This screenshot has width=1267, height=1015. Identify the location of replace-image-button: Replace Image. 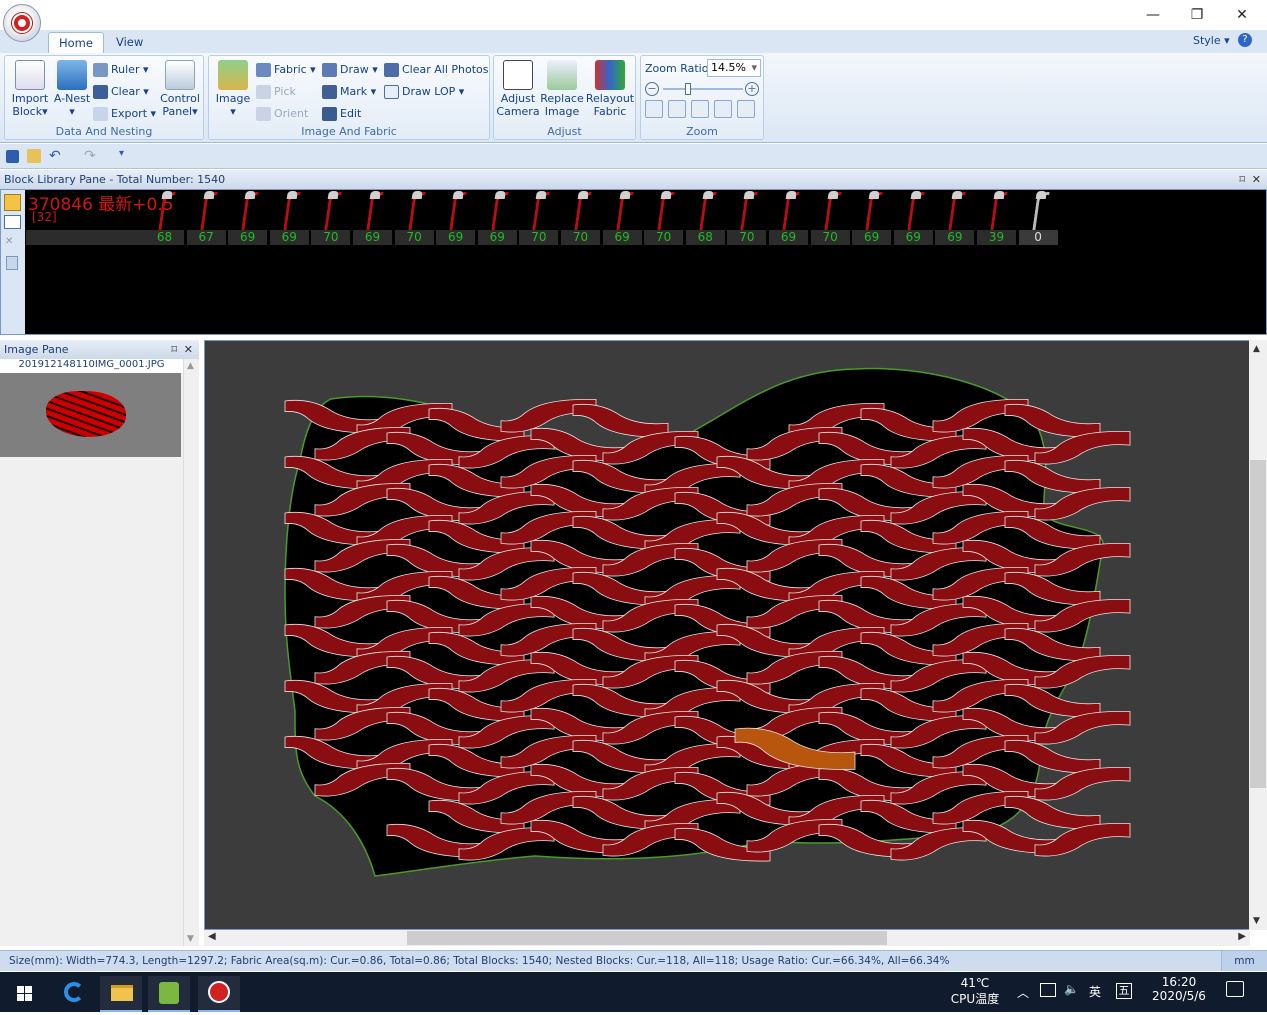
(562, 89).